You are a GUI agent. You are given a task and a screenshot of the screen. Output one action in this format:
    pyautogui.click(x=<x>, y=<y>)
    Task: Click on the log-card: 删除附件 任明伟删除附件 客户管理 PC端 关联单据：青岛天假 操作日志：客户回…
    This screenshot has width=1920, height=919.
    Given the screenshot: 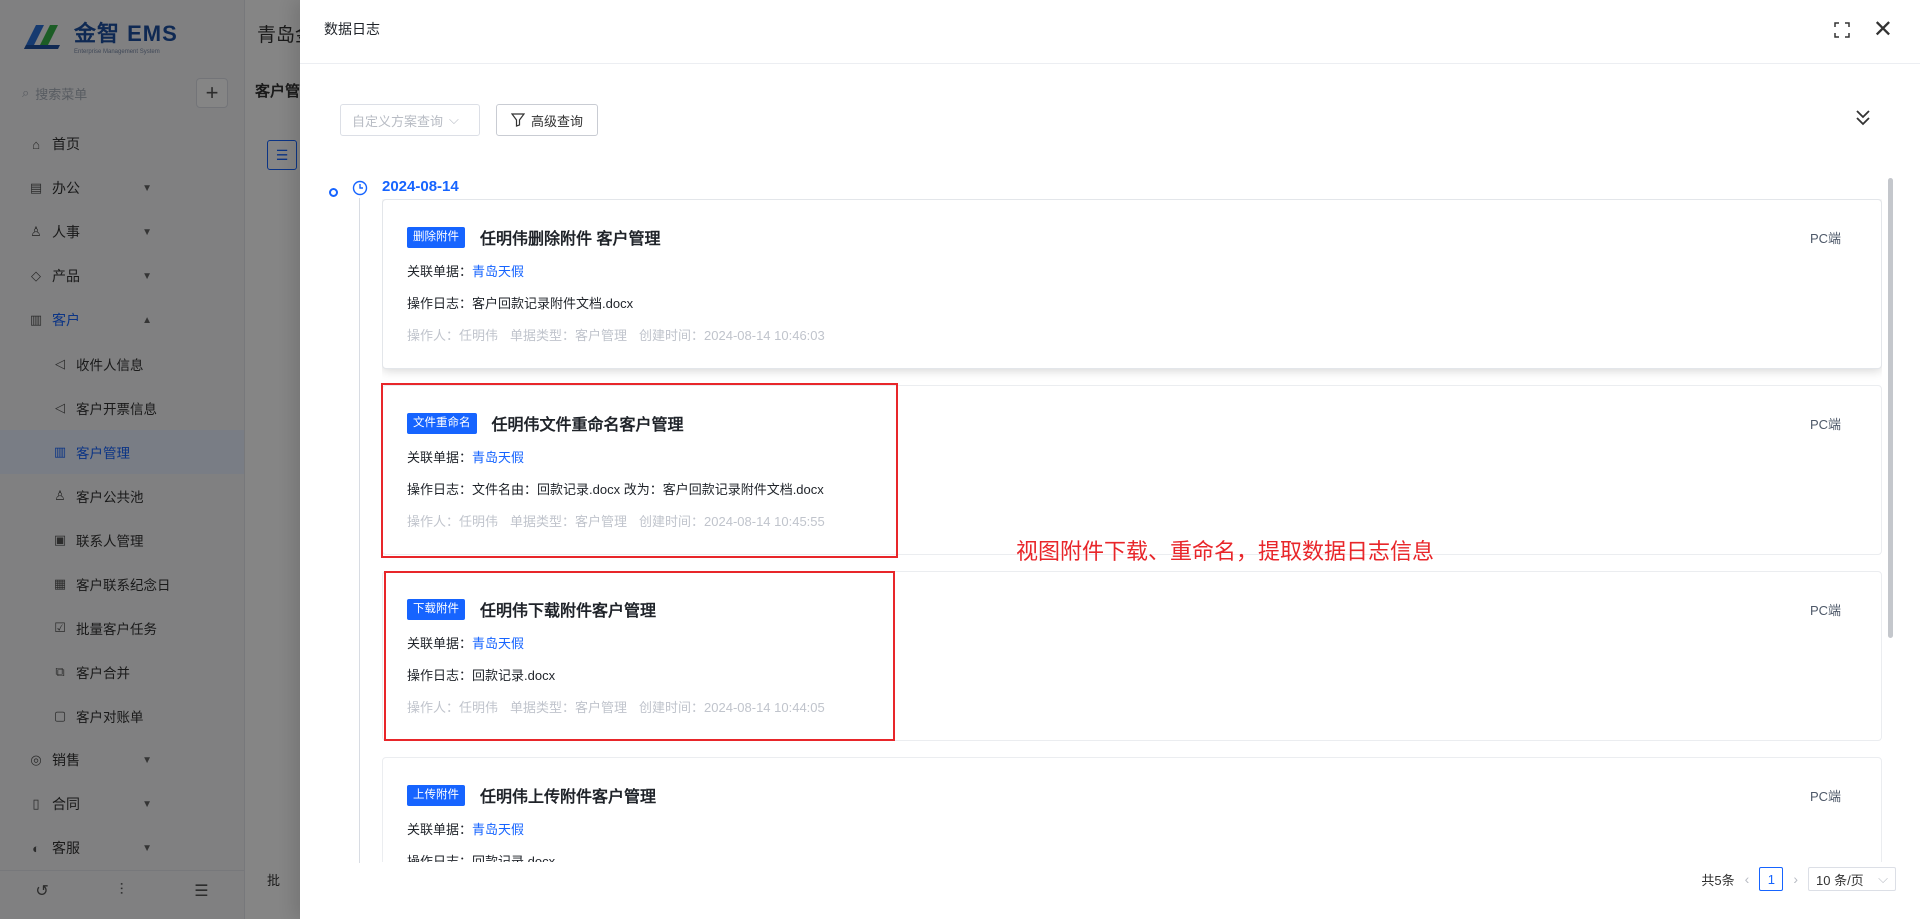 What is the action you would take?
    pyautogui.click(x=1132, y=284)
    